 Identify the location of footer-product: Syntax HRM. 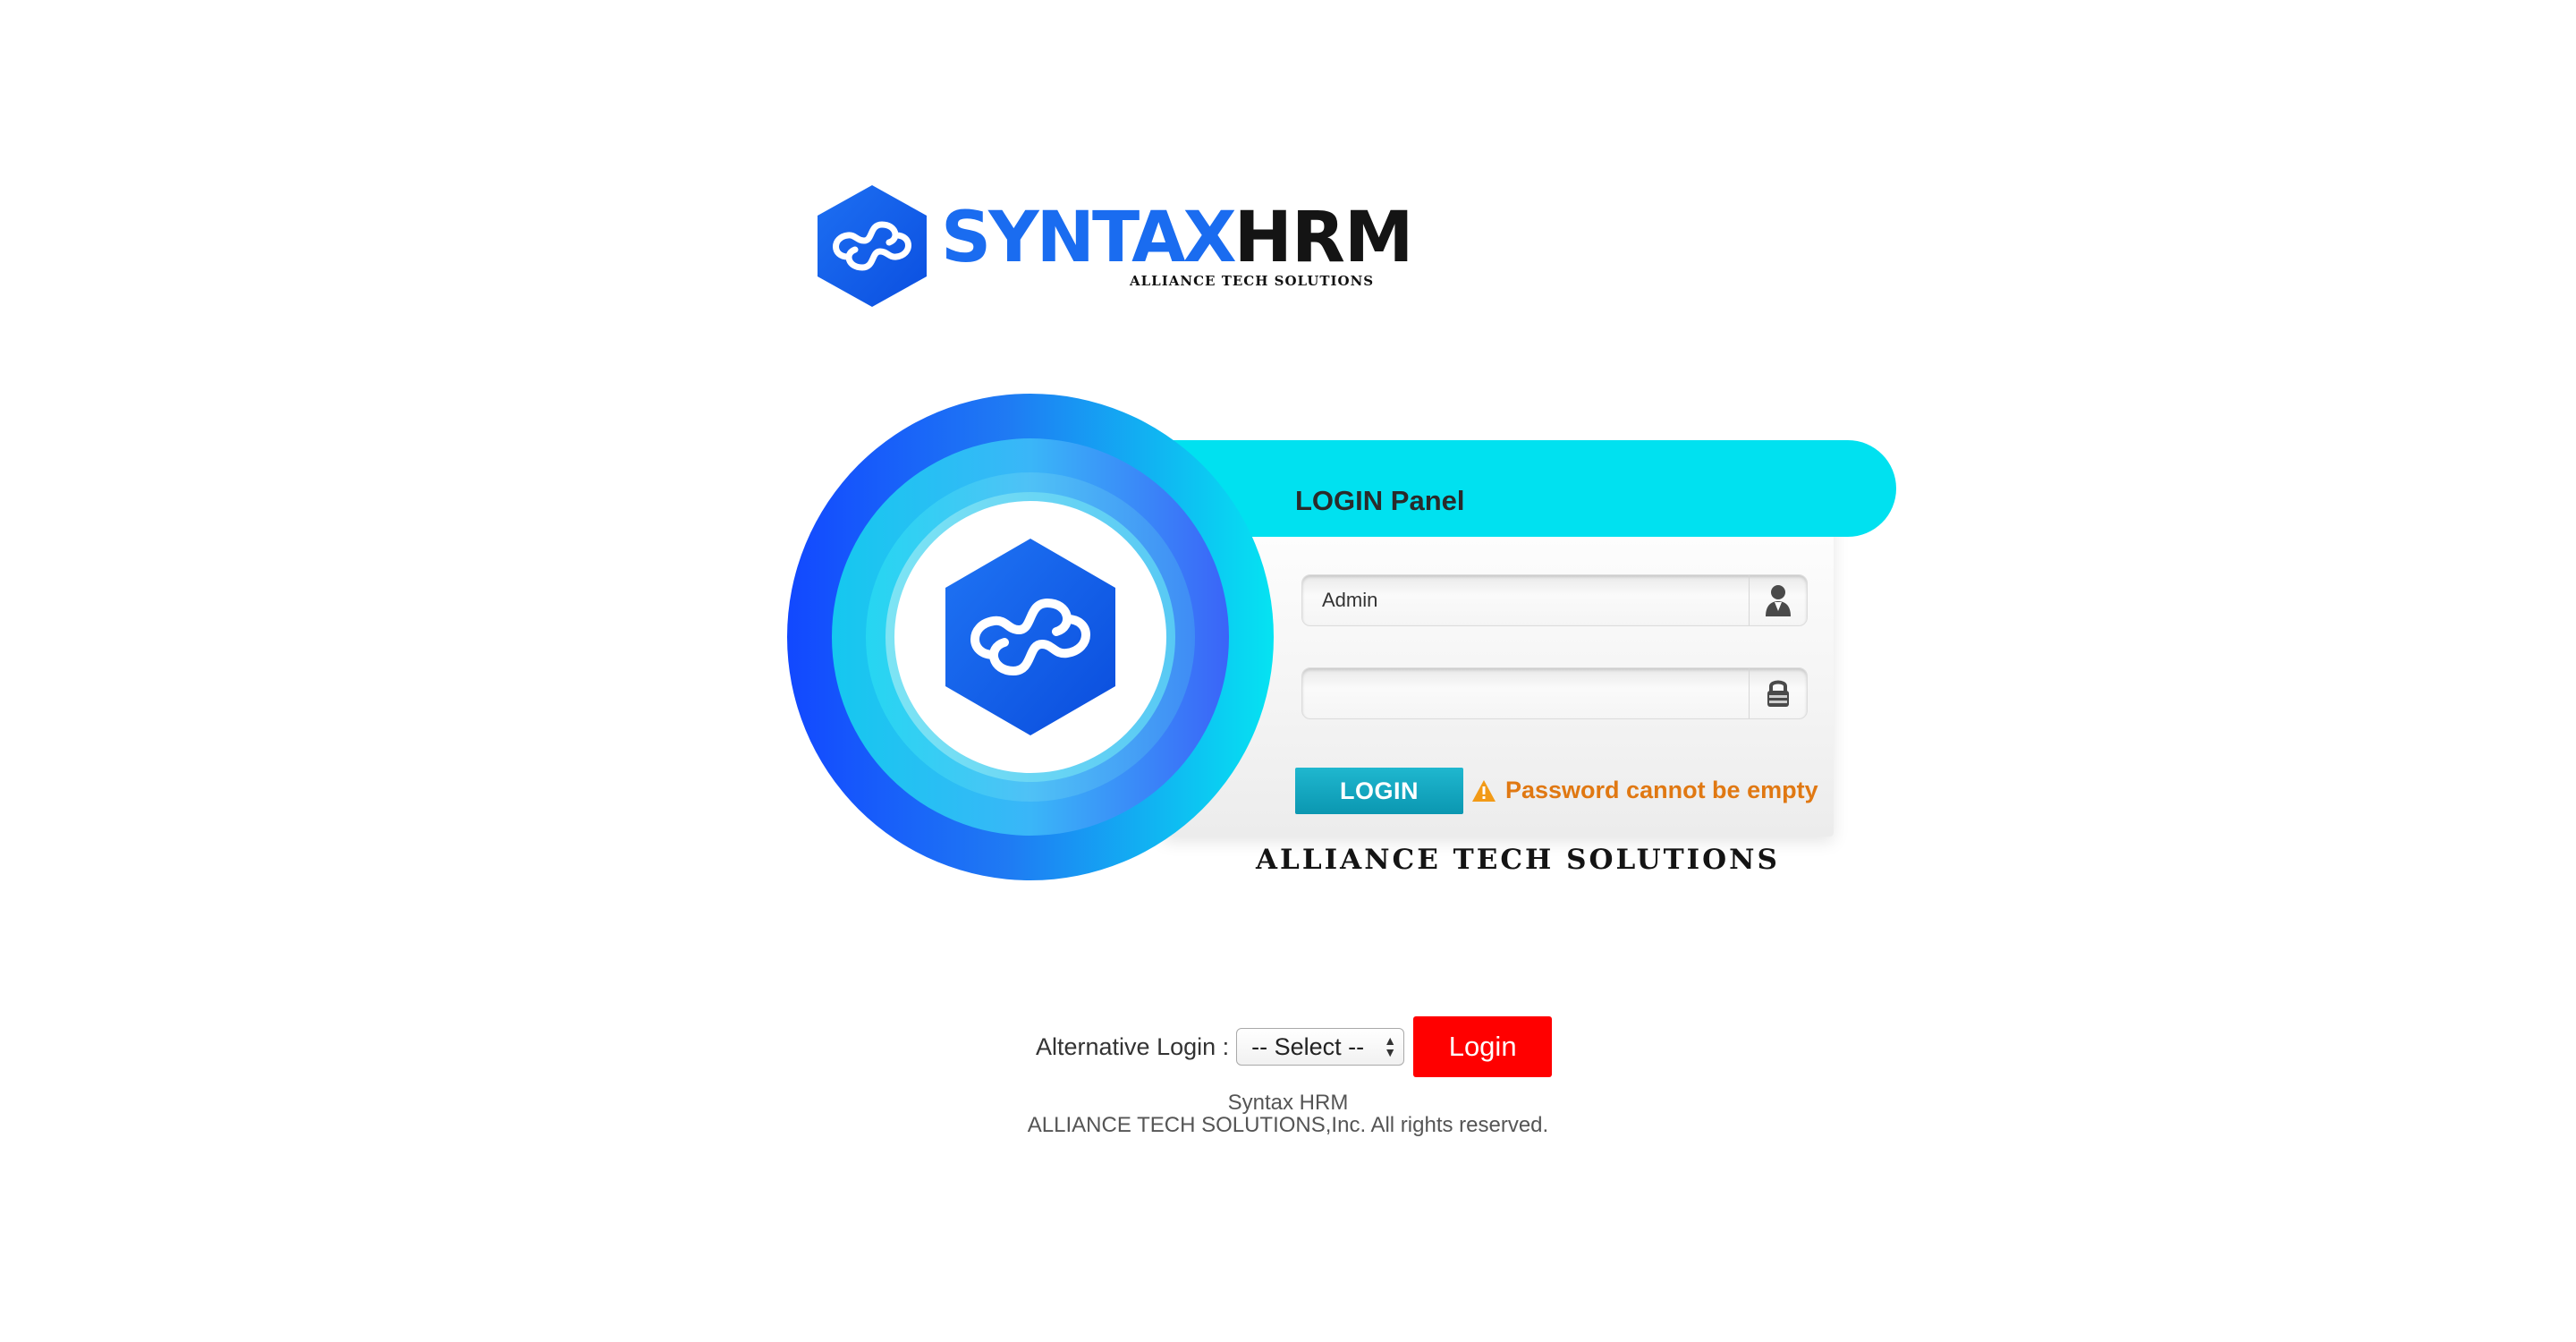
(1288, 1103).